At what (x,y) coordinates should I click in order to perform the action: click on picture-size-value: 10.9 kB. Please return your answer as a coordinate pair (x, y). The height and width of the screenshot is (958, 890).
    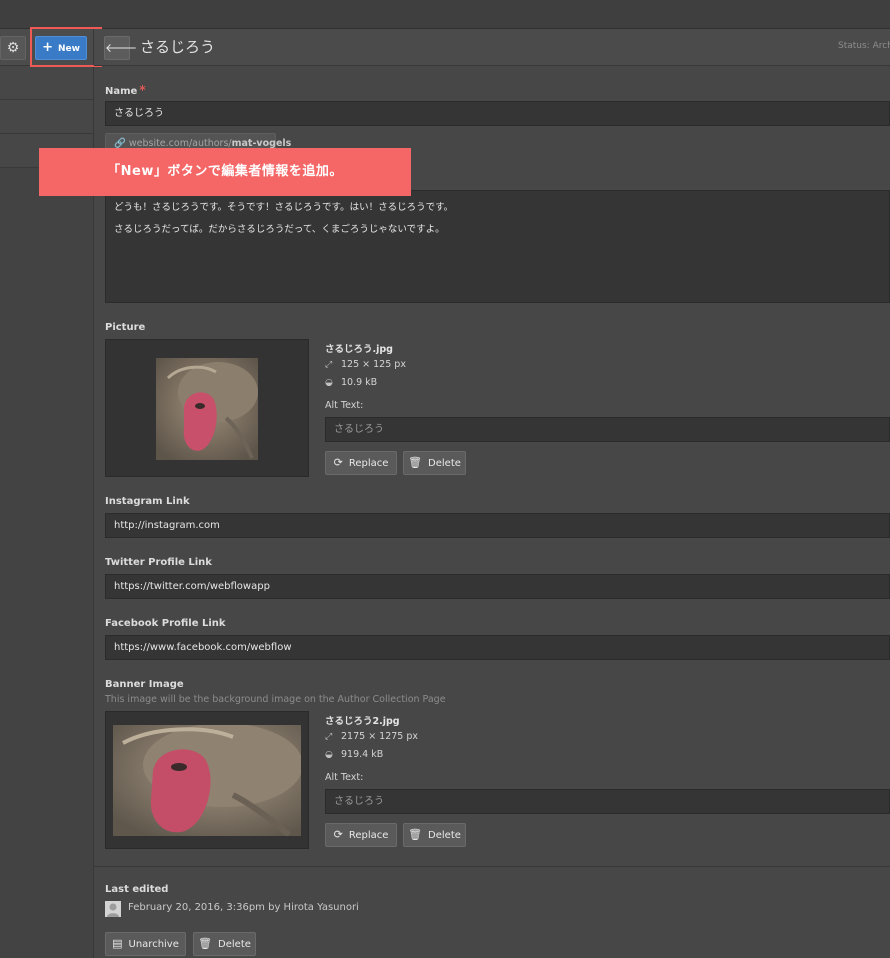
    Looking at the image, I should click on (359, 382).